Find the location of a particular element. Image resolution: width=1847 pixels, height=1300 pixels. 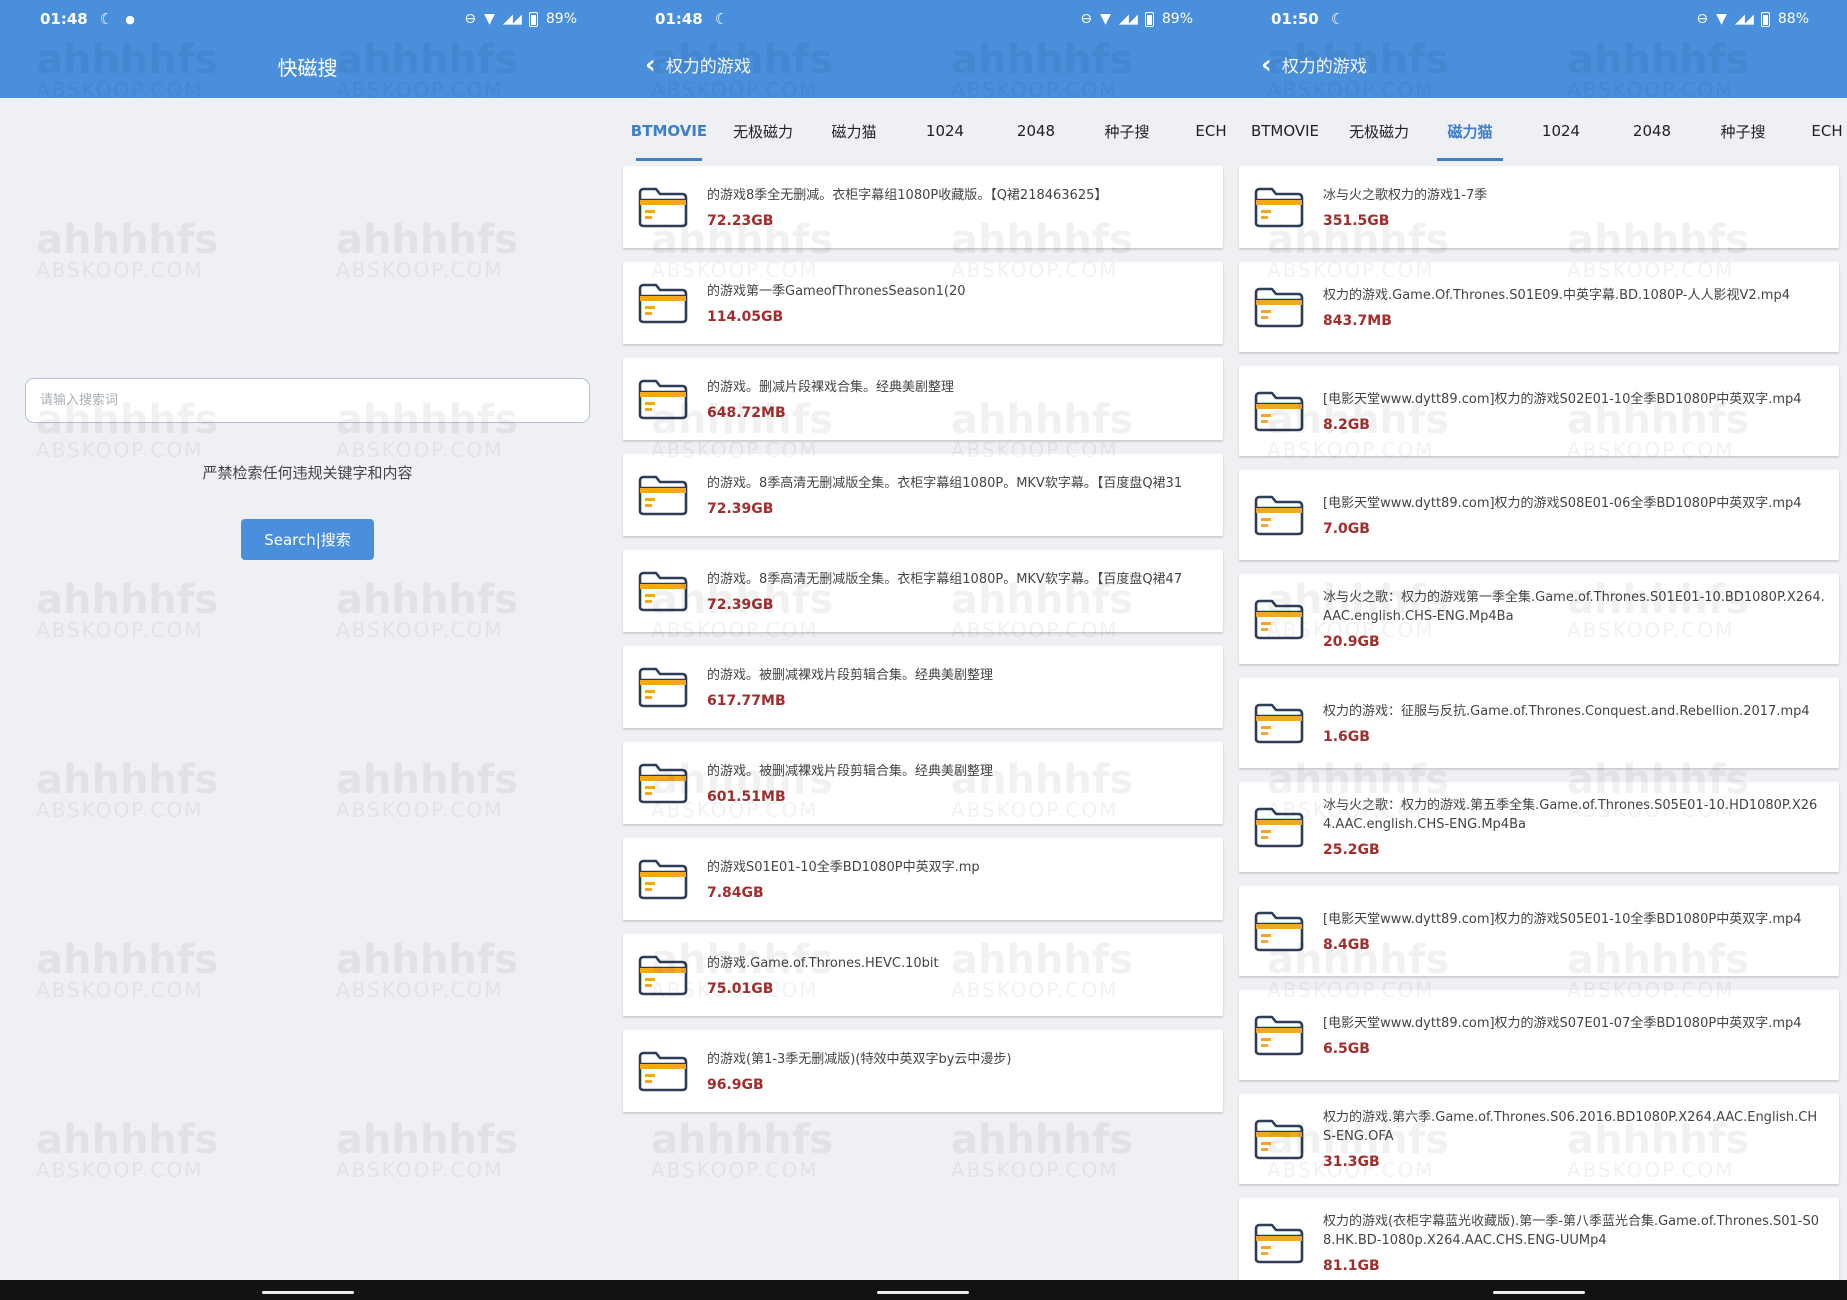

list-item: 的游戏.Game.of.Thrones.HEVC.10bit 75.01GB is located at coordinates (923, 975).